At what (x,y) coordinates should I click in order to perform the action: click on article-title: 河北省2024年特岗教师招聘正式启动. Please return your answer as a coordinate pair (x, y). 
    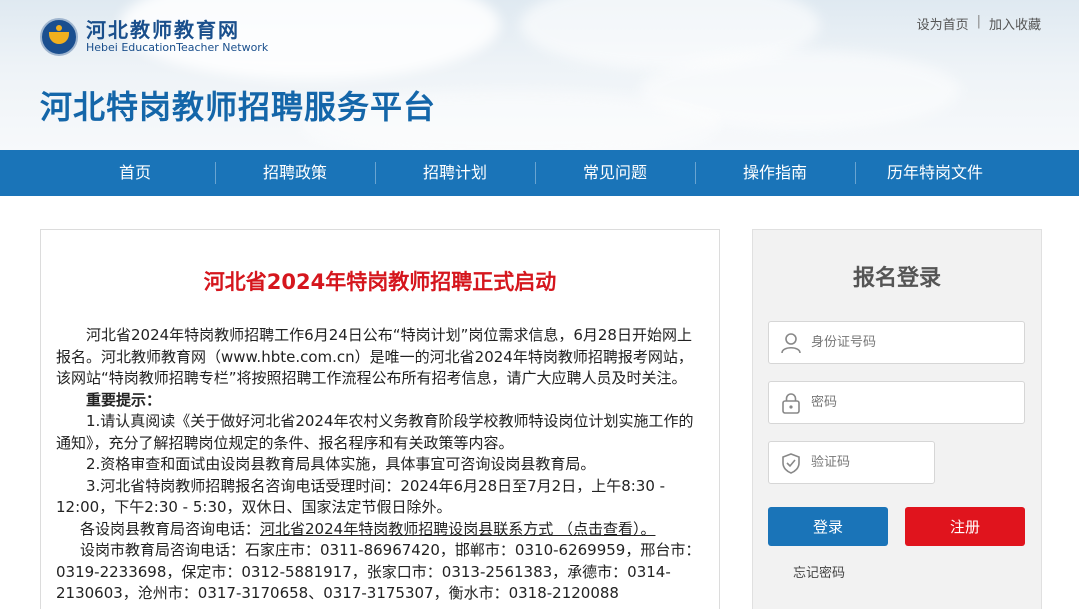
    Looking at the image, I should click on (380, 282).